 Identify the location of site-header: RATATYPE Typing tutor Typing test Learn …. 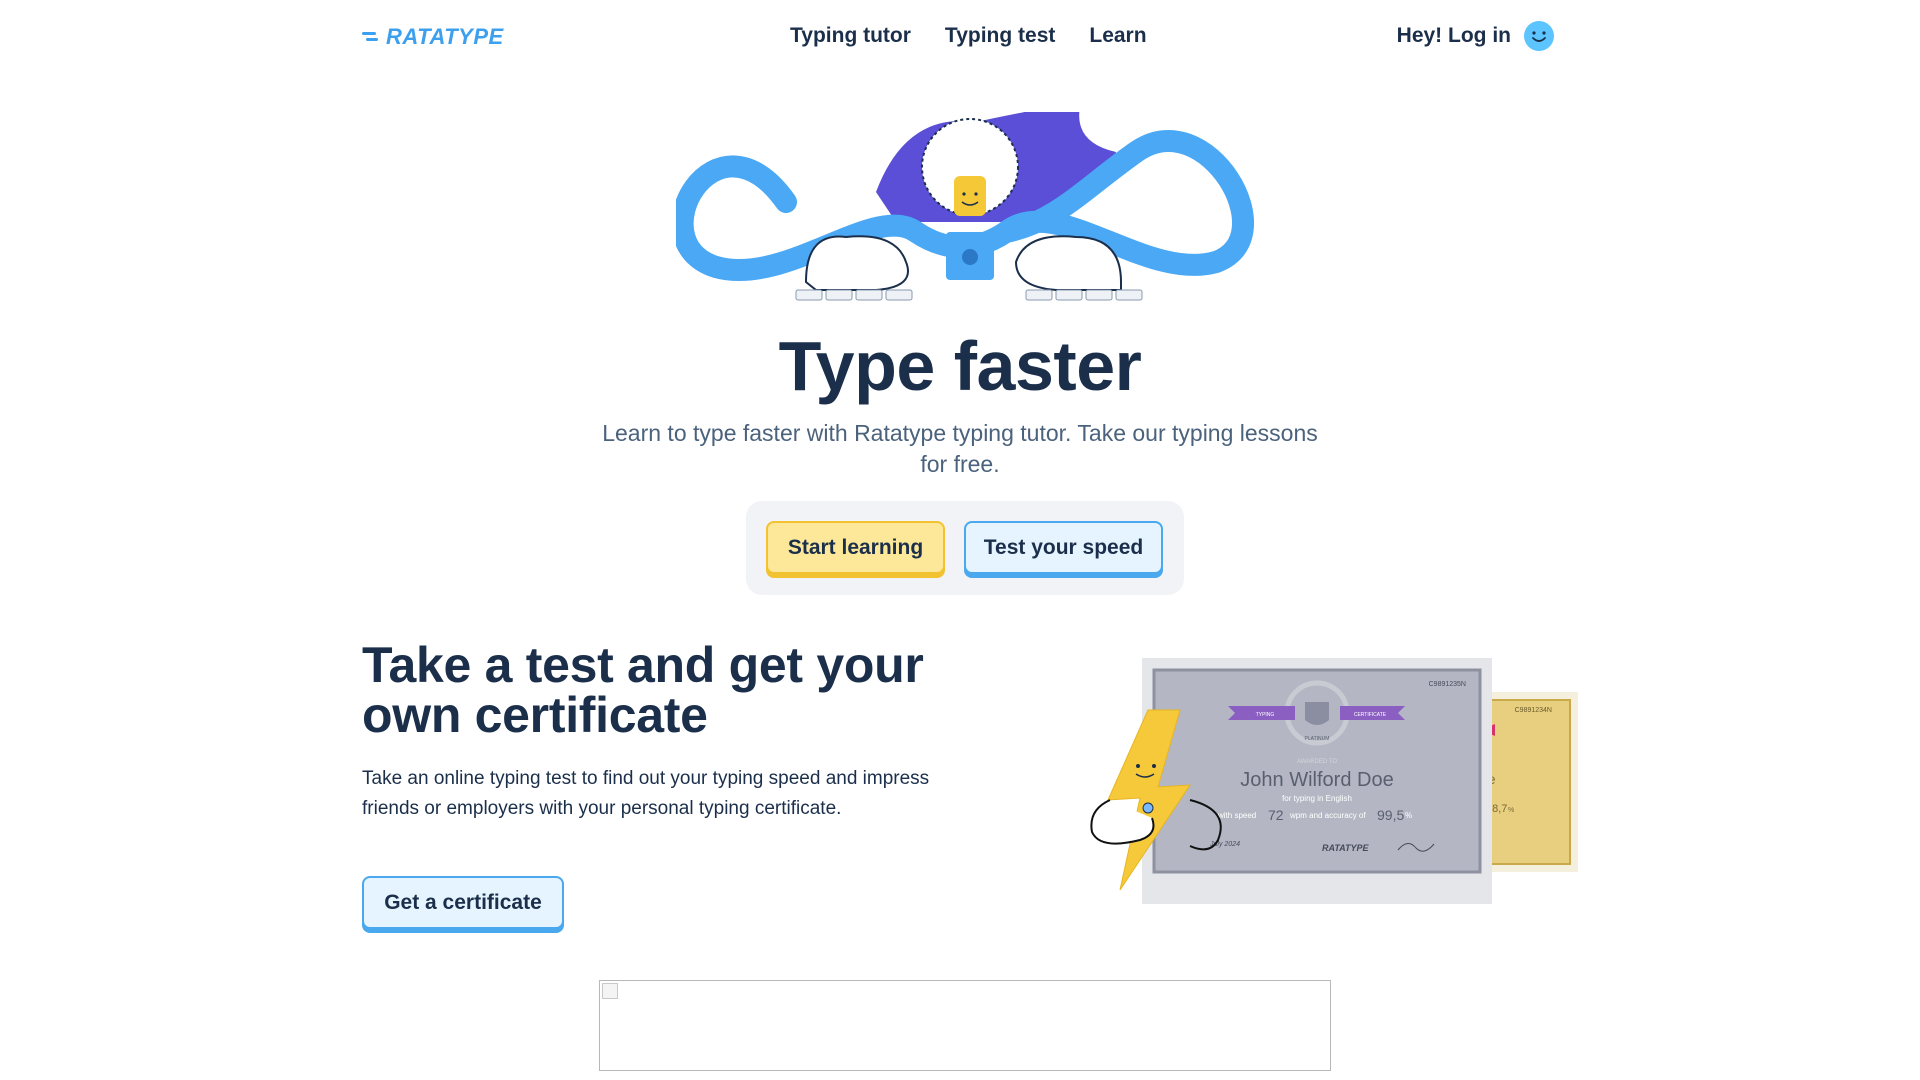
(960, 38).